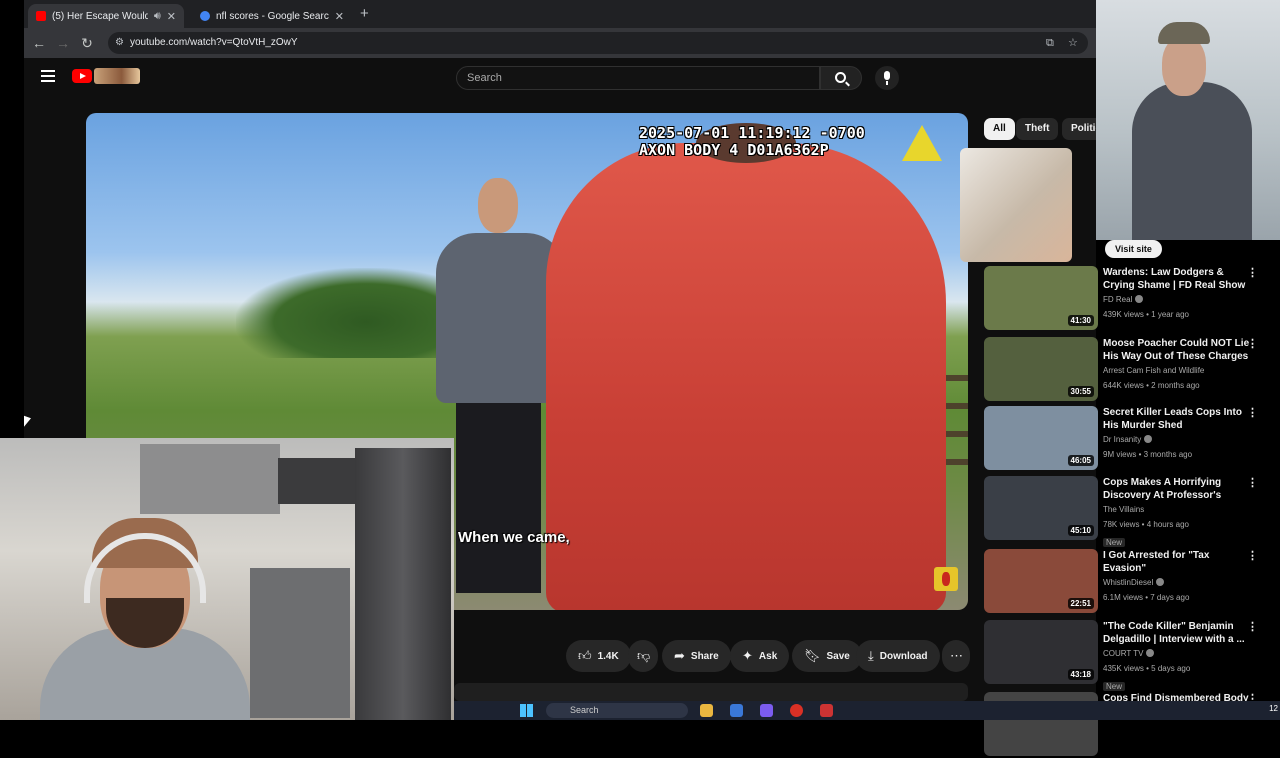 Image resolution: width=1280 pixels, height=758 pixels. Describe the element at coordinates (706, 710) in the screenshot. I see `file-explorer-icon` at that location.